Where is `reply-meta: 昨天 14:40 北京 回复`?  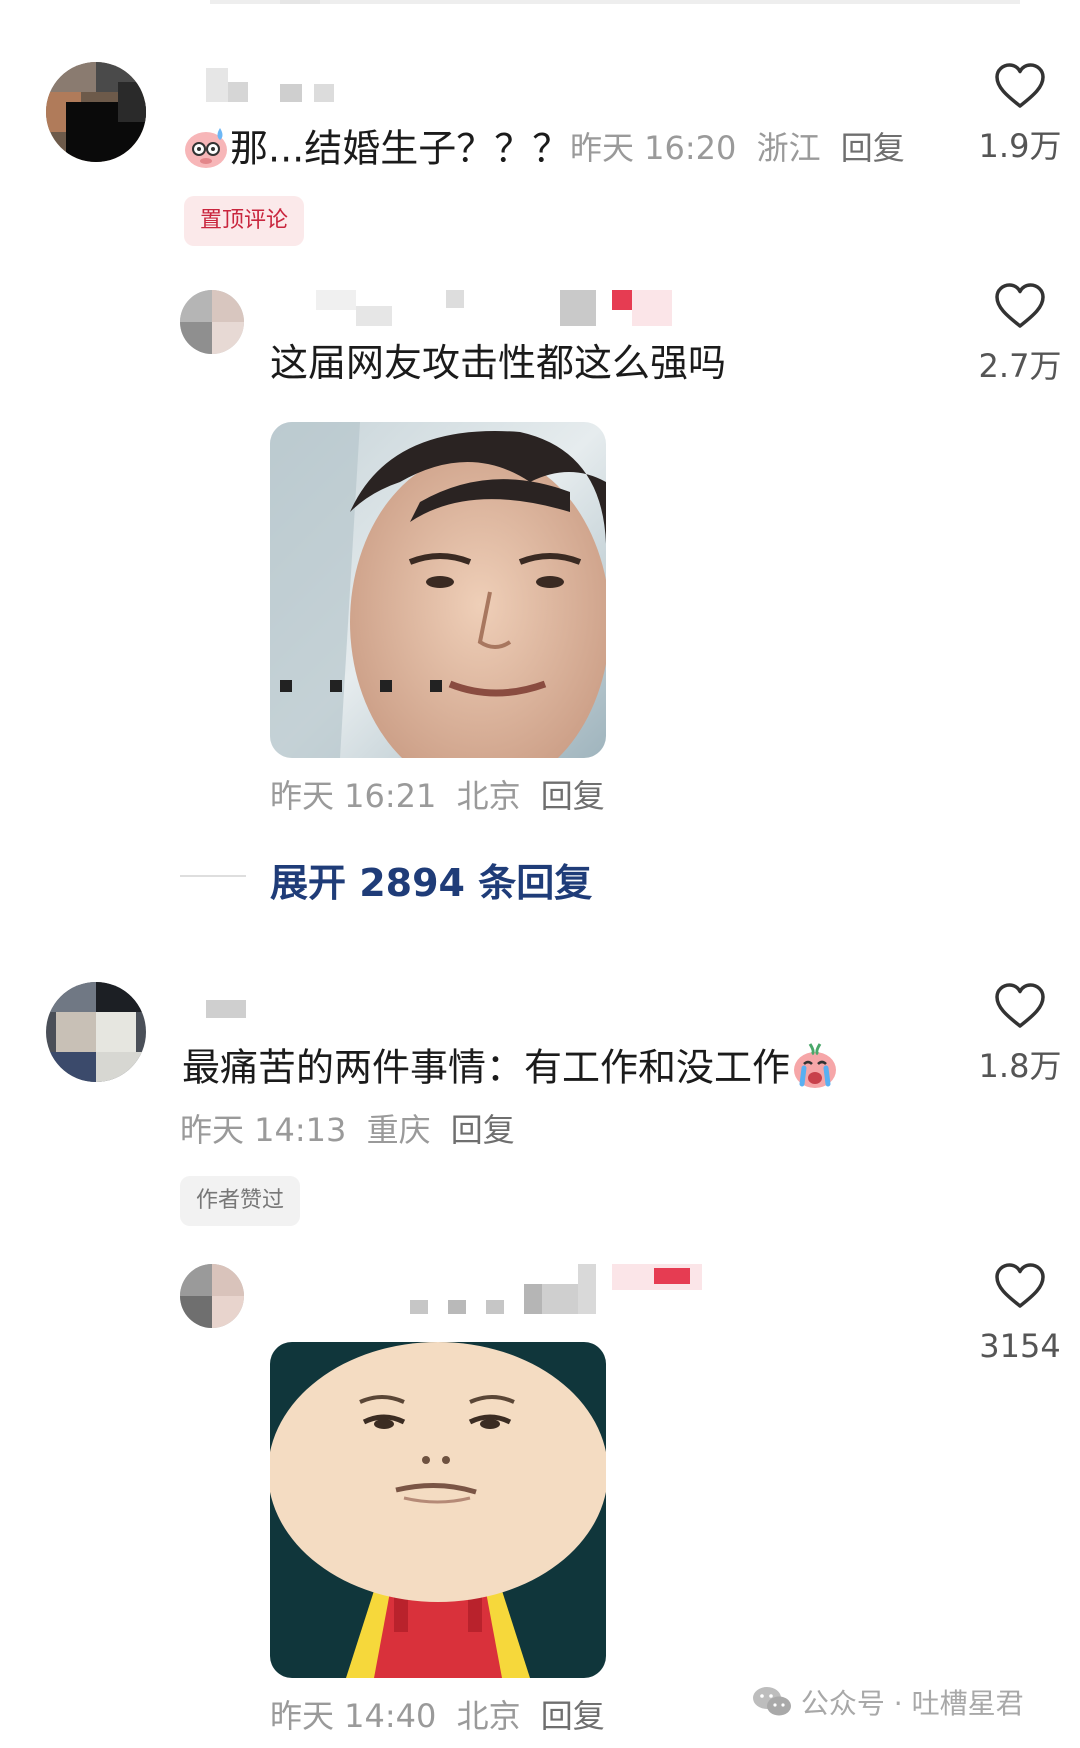
reply-meta: 昨天 14:40 北京 回复 is located at coordinates (442, 1716).